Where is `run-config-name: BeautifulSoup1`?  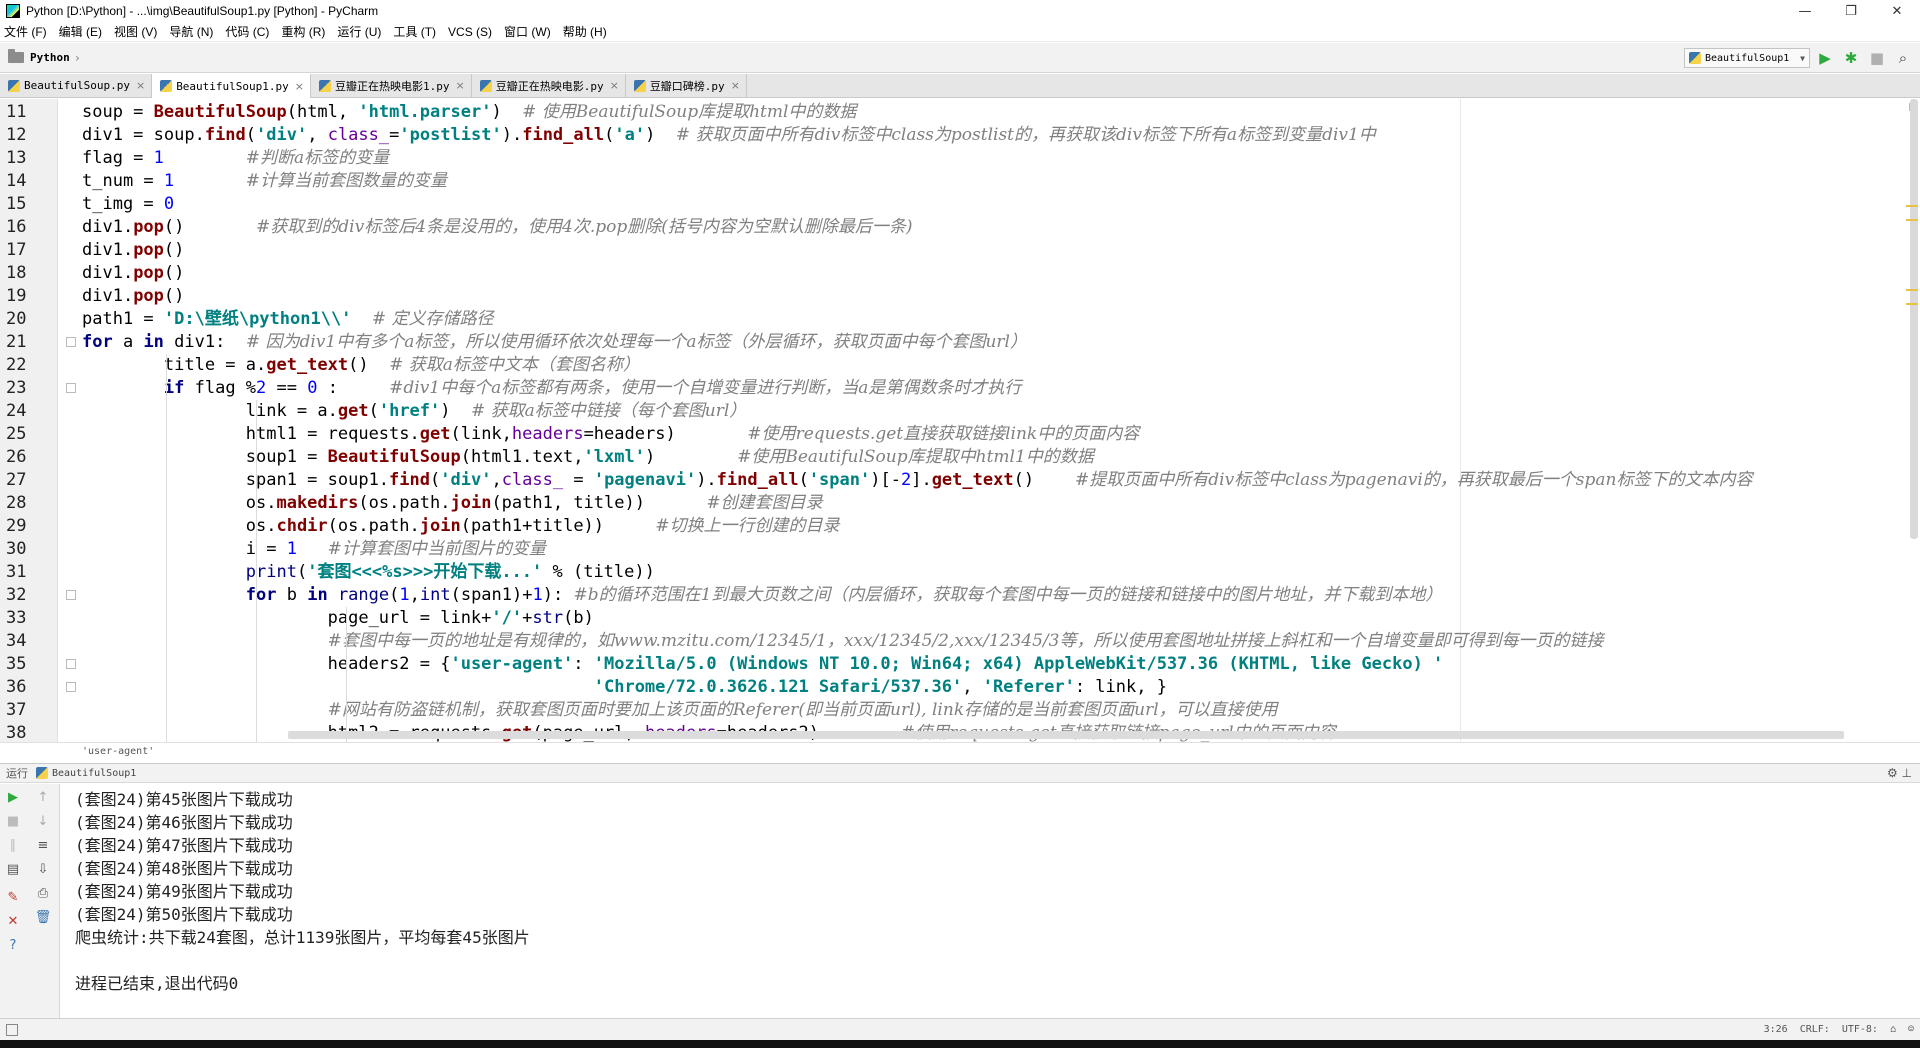 run-config-name: BeautifulSoup1 is located at coordinates (94, 773).